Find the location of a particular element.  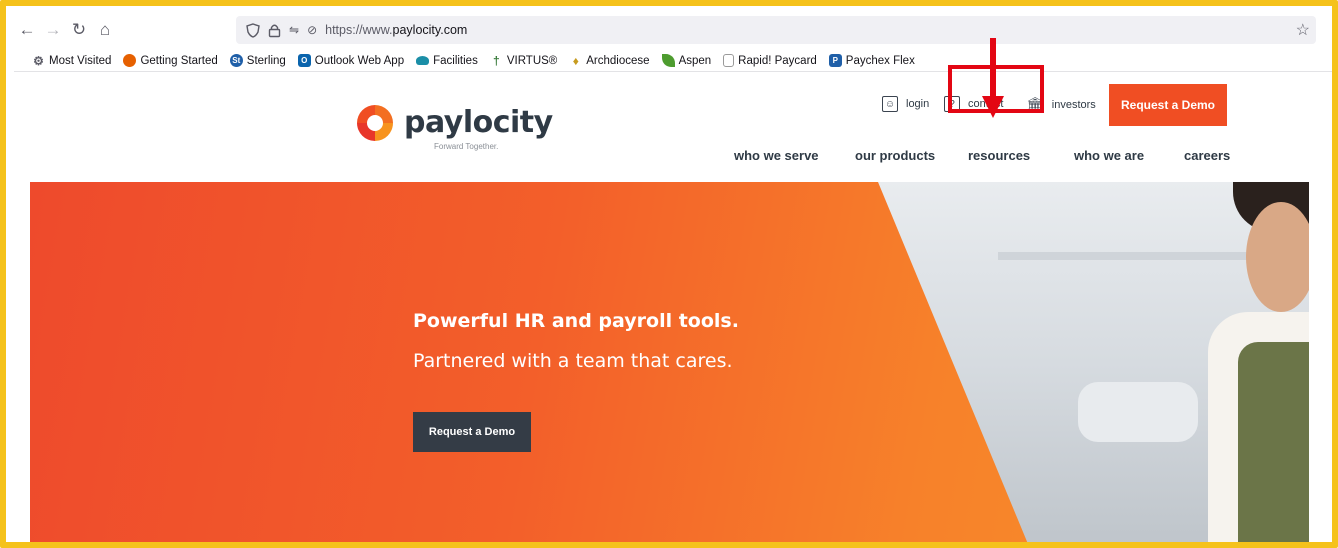

photo-apron is located at coordinates (1273, 442).